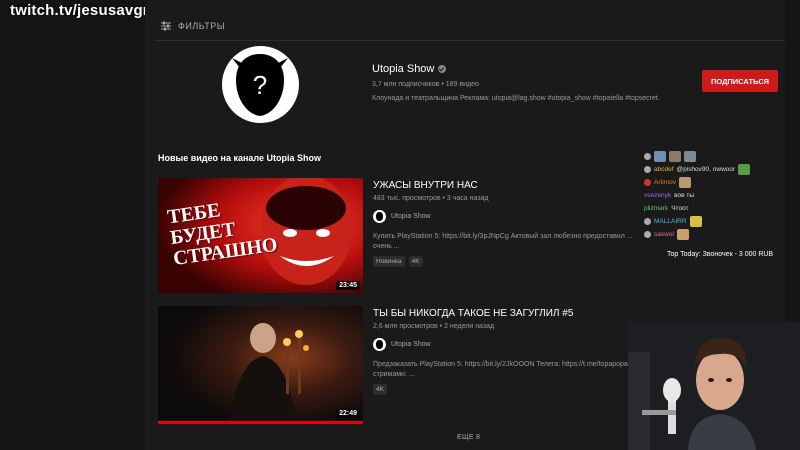 This screenshot has width=800, height=450. Describe the element at coordinates (239, 158) in the screenshot. I see `section-title: Новые видео на канале Utopia Show` at that location.